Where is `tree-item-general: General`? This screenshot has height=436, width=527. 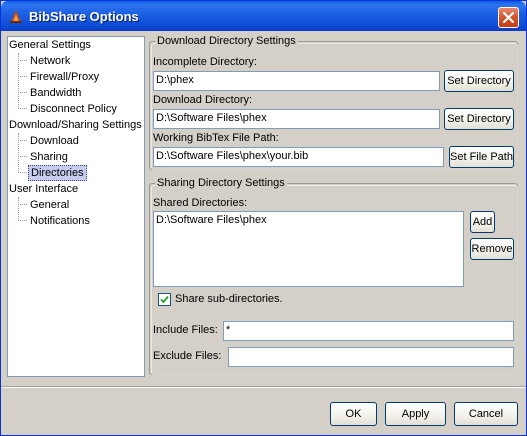
tree-item-general: General is located at coordinates (49, 205).